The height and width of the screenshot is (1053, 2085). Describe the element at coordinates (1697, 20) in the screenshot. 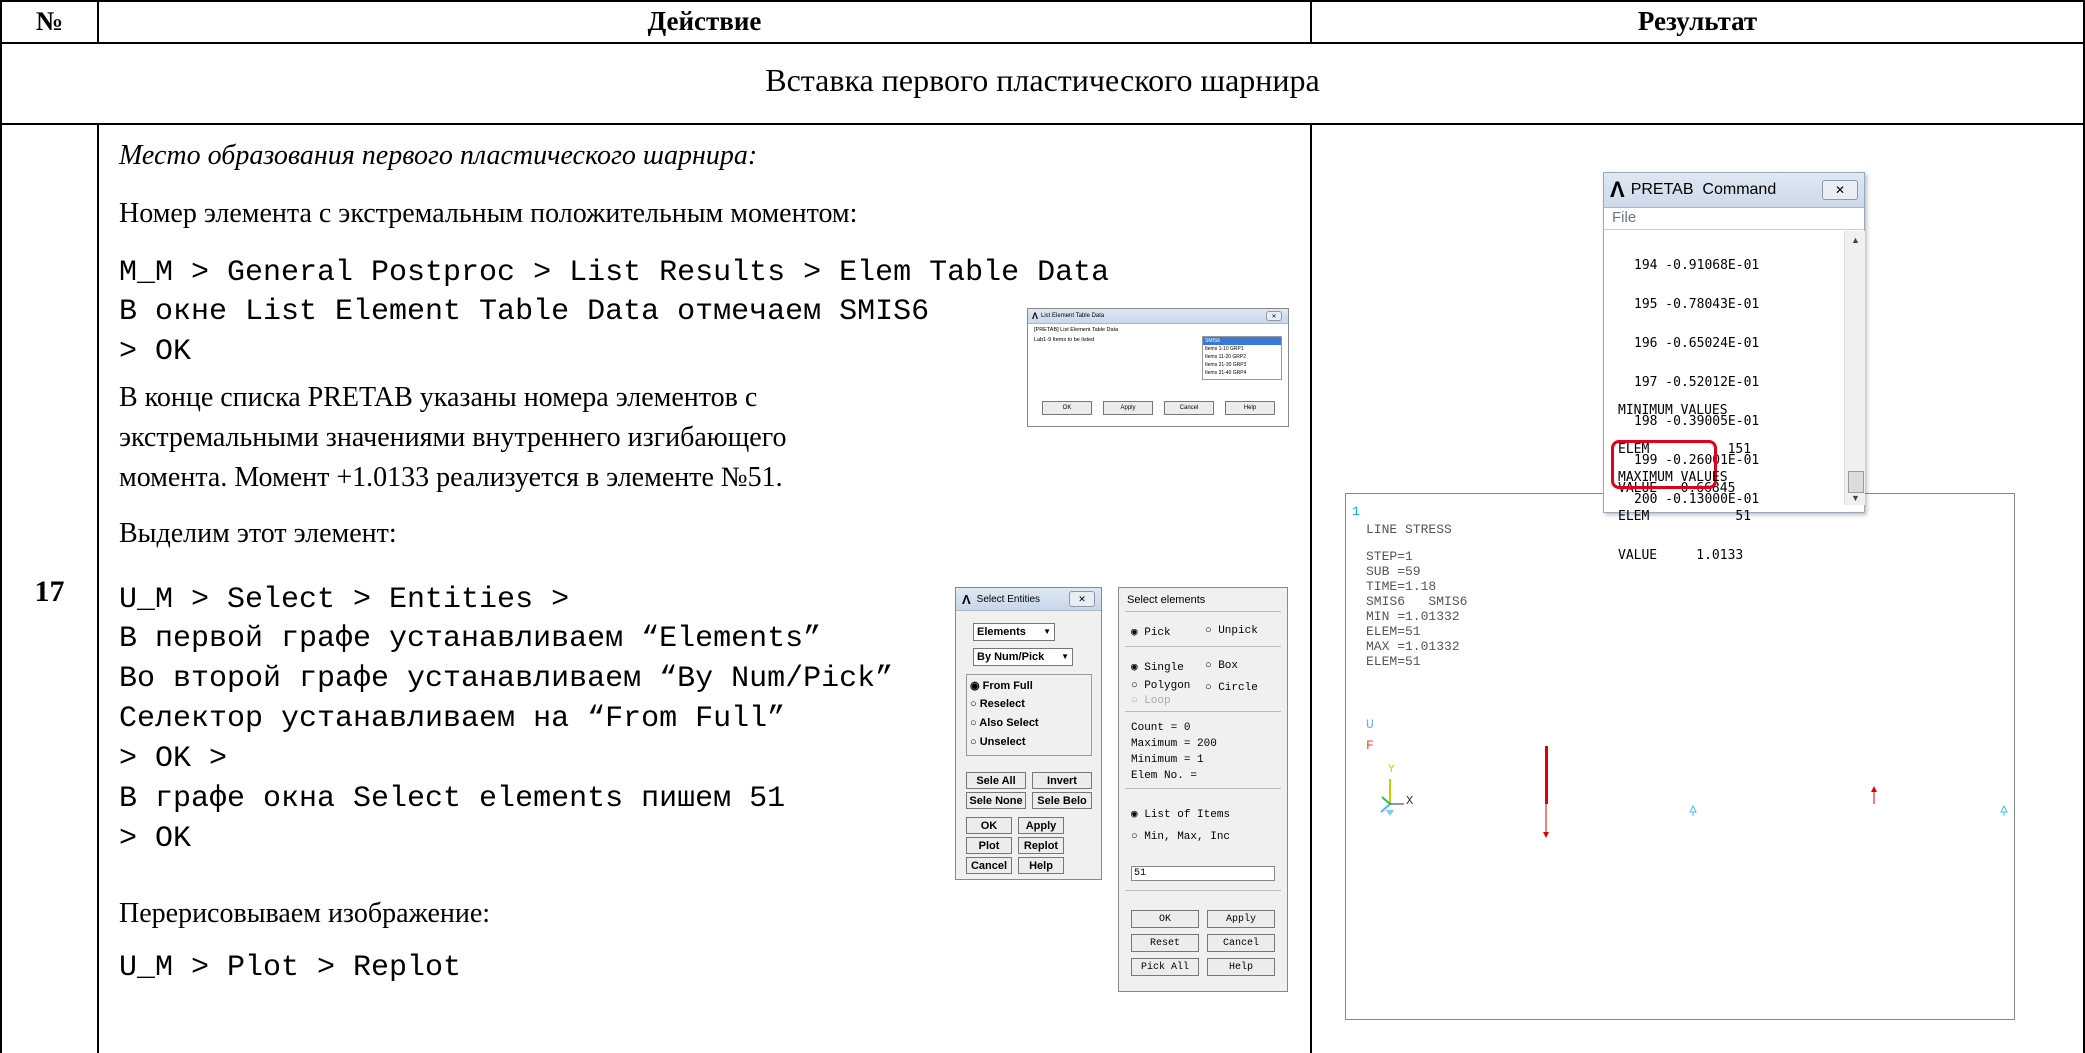

I see `header-result: Результат` at that location.